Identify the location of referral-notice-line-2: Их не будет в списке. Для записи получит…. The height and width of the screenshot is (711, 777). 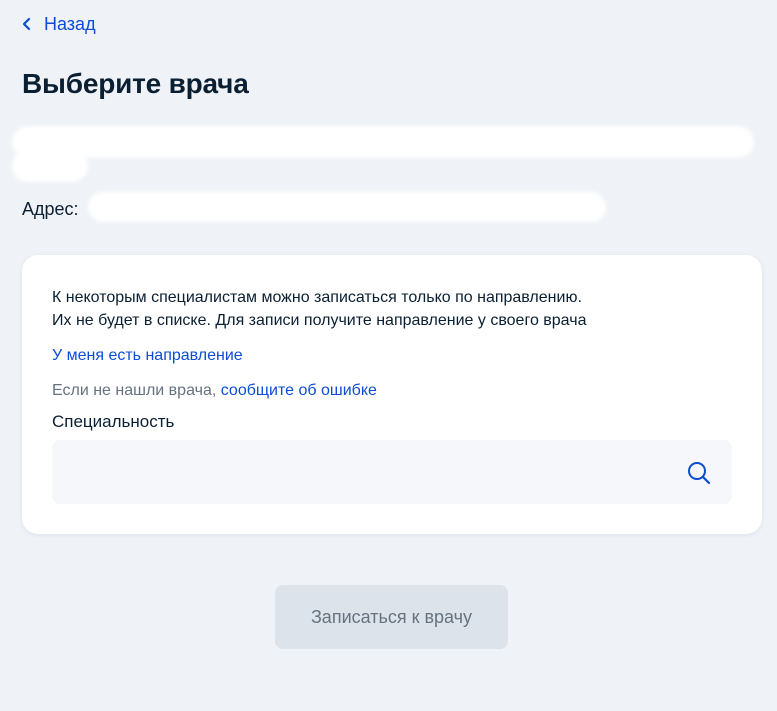
(319, 320).